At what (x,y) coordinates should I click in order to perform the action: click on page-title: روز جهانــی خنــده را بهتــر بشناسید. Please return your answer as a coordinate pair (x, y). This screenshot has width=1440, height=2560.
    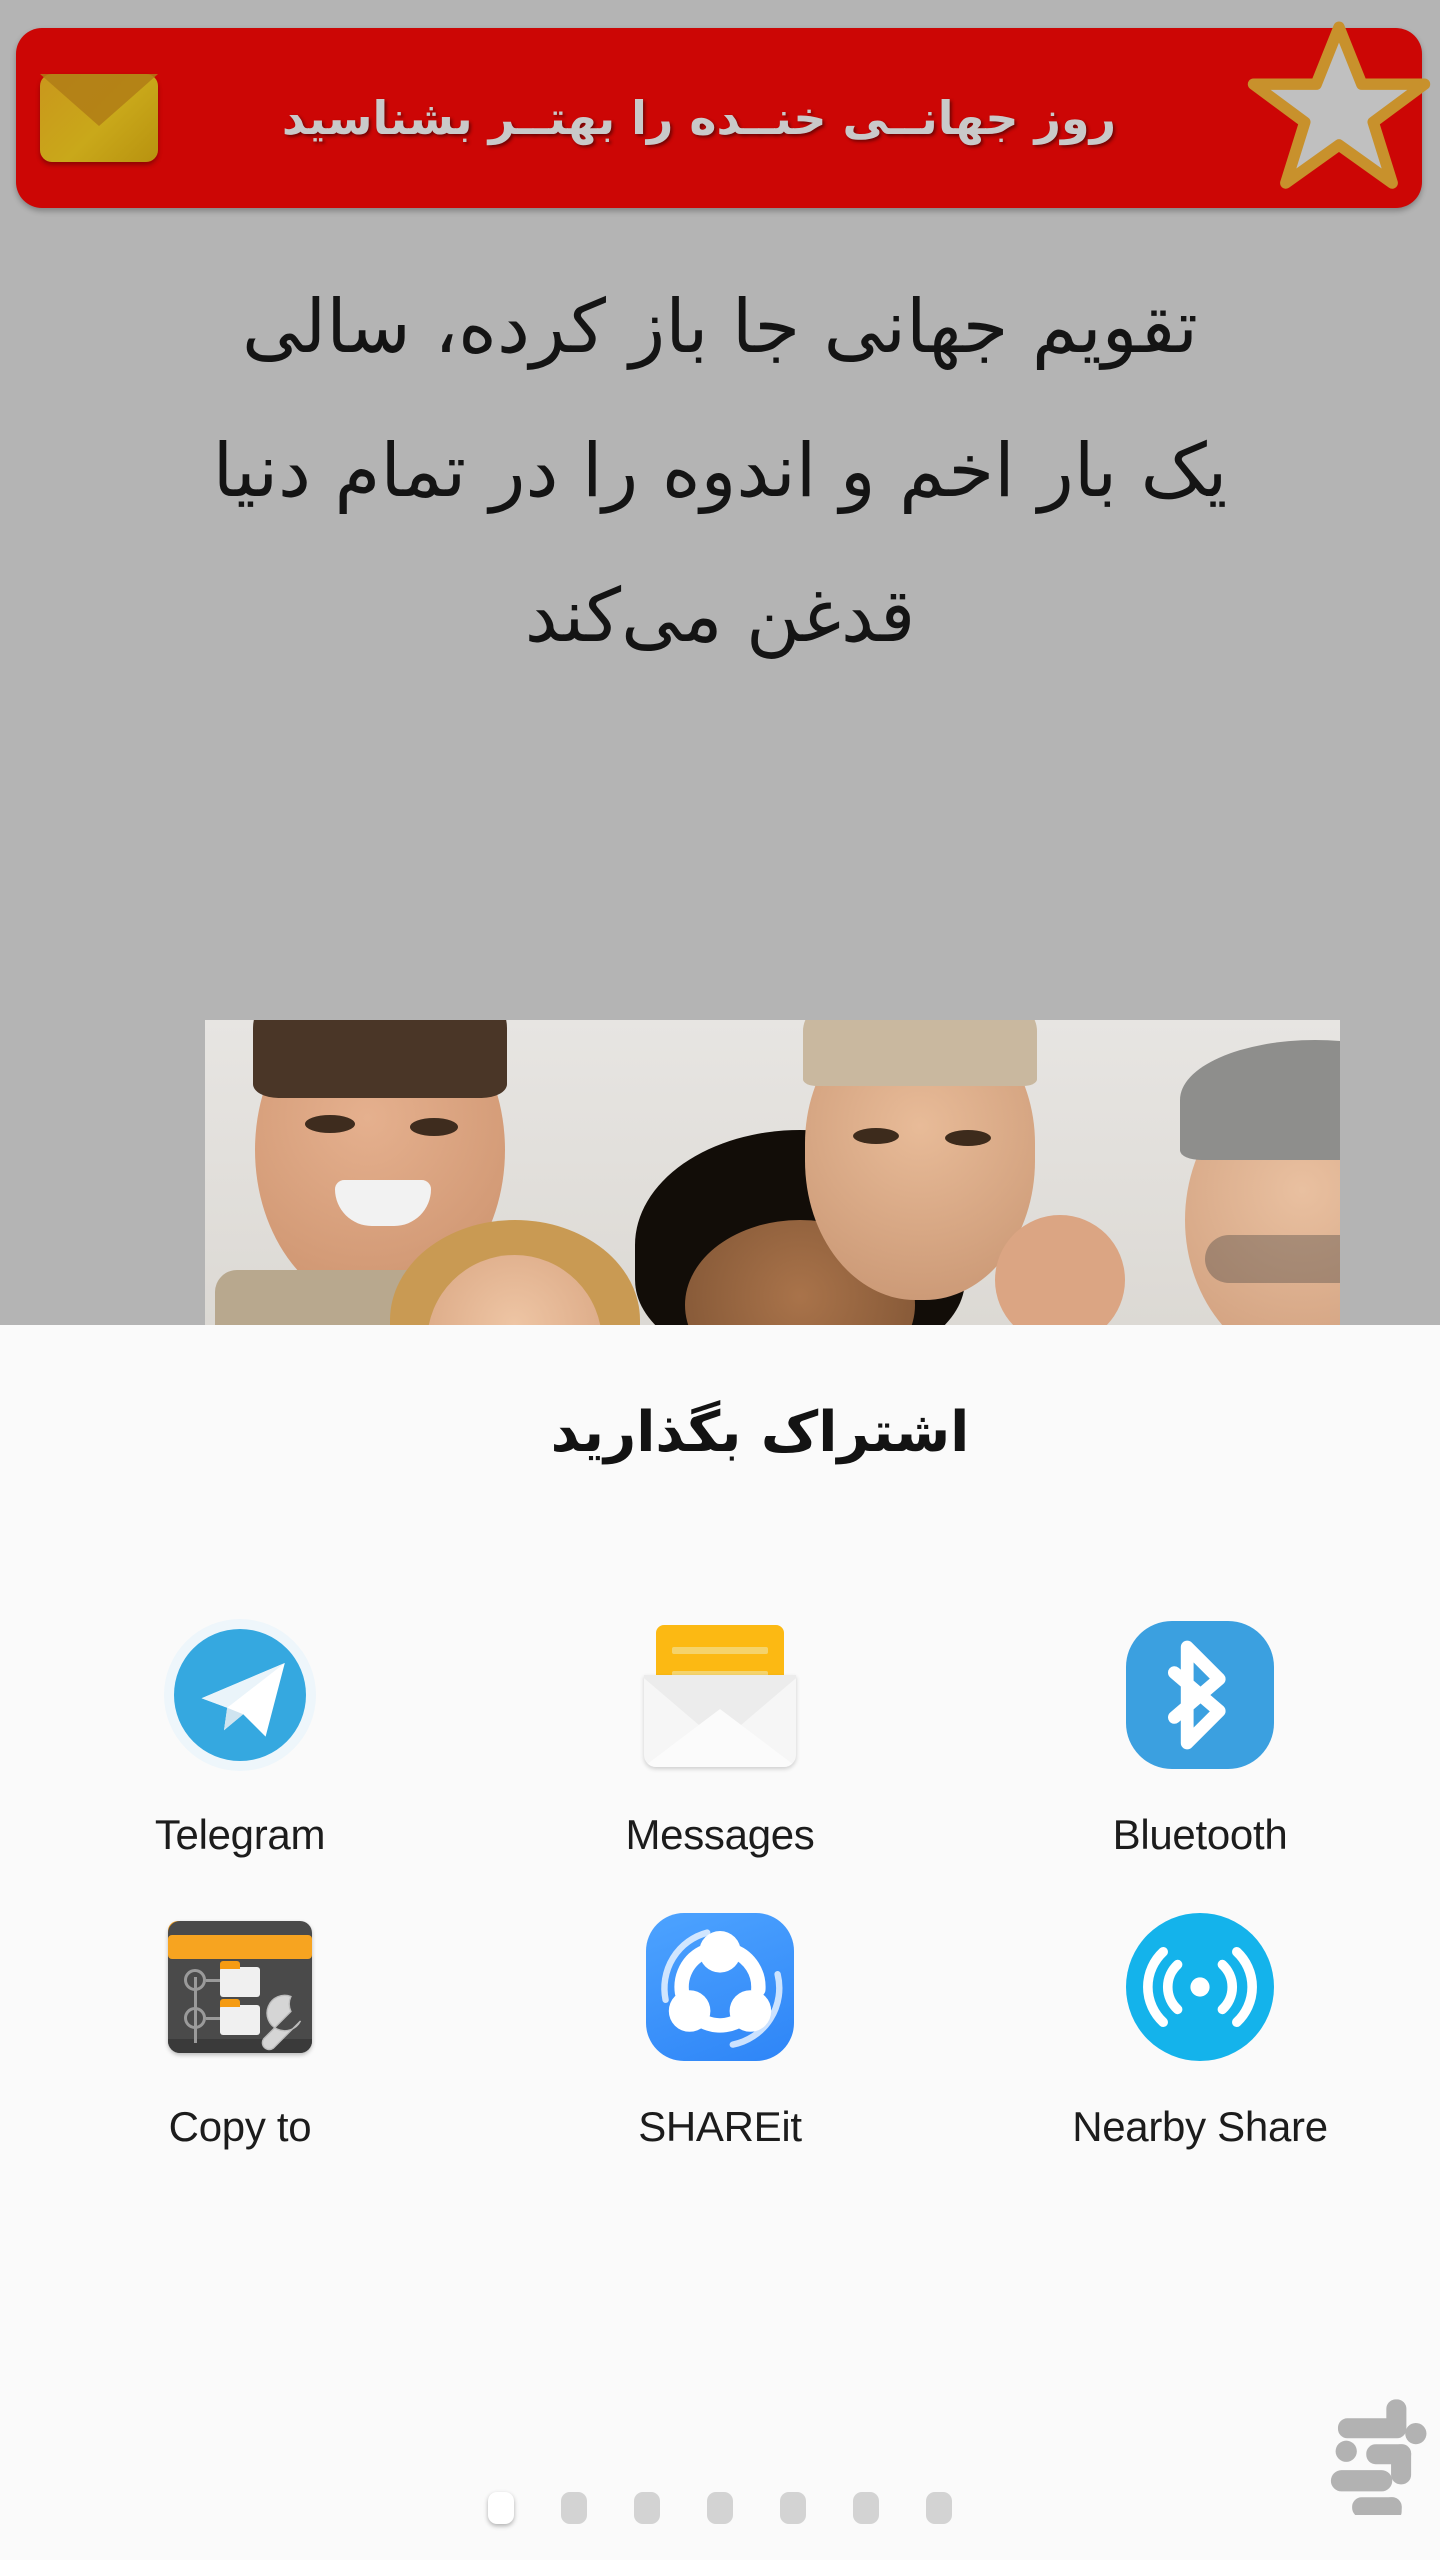
    Looking at the image, I should click on (699, 118).